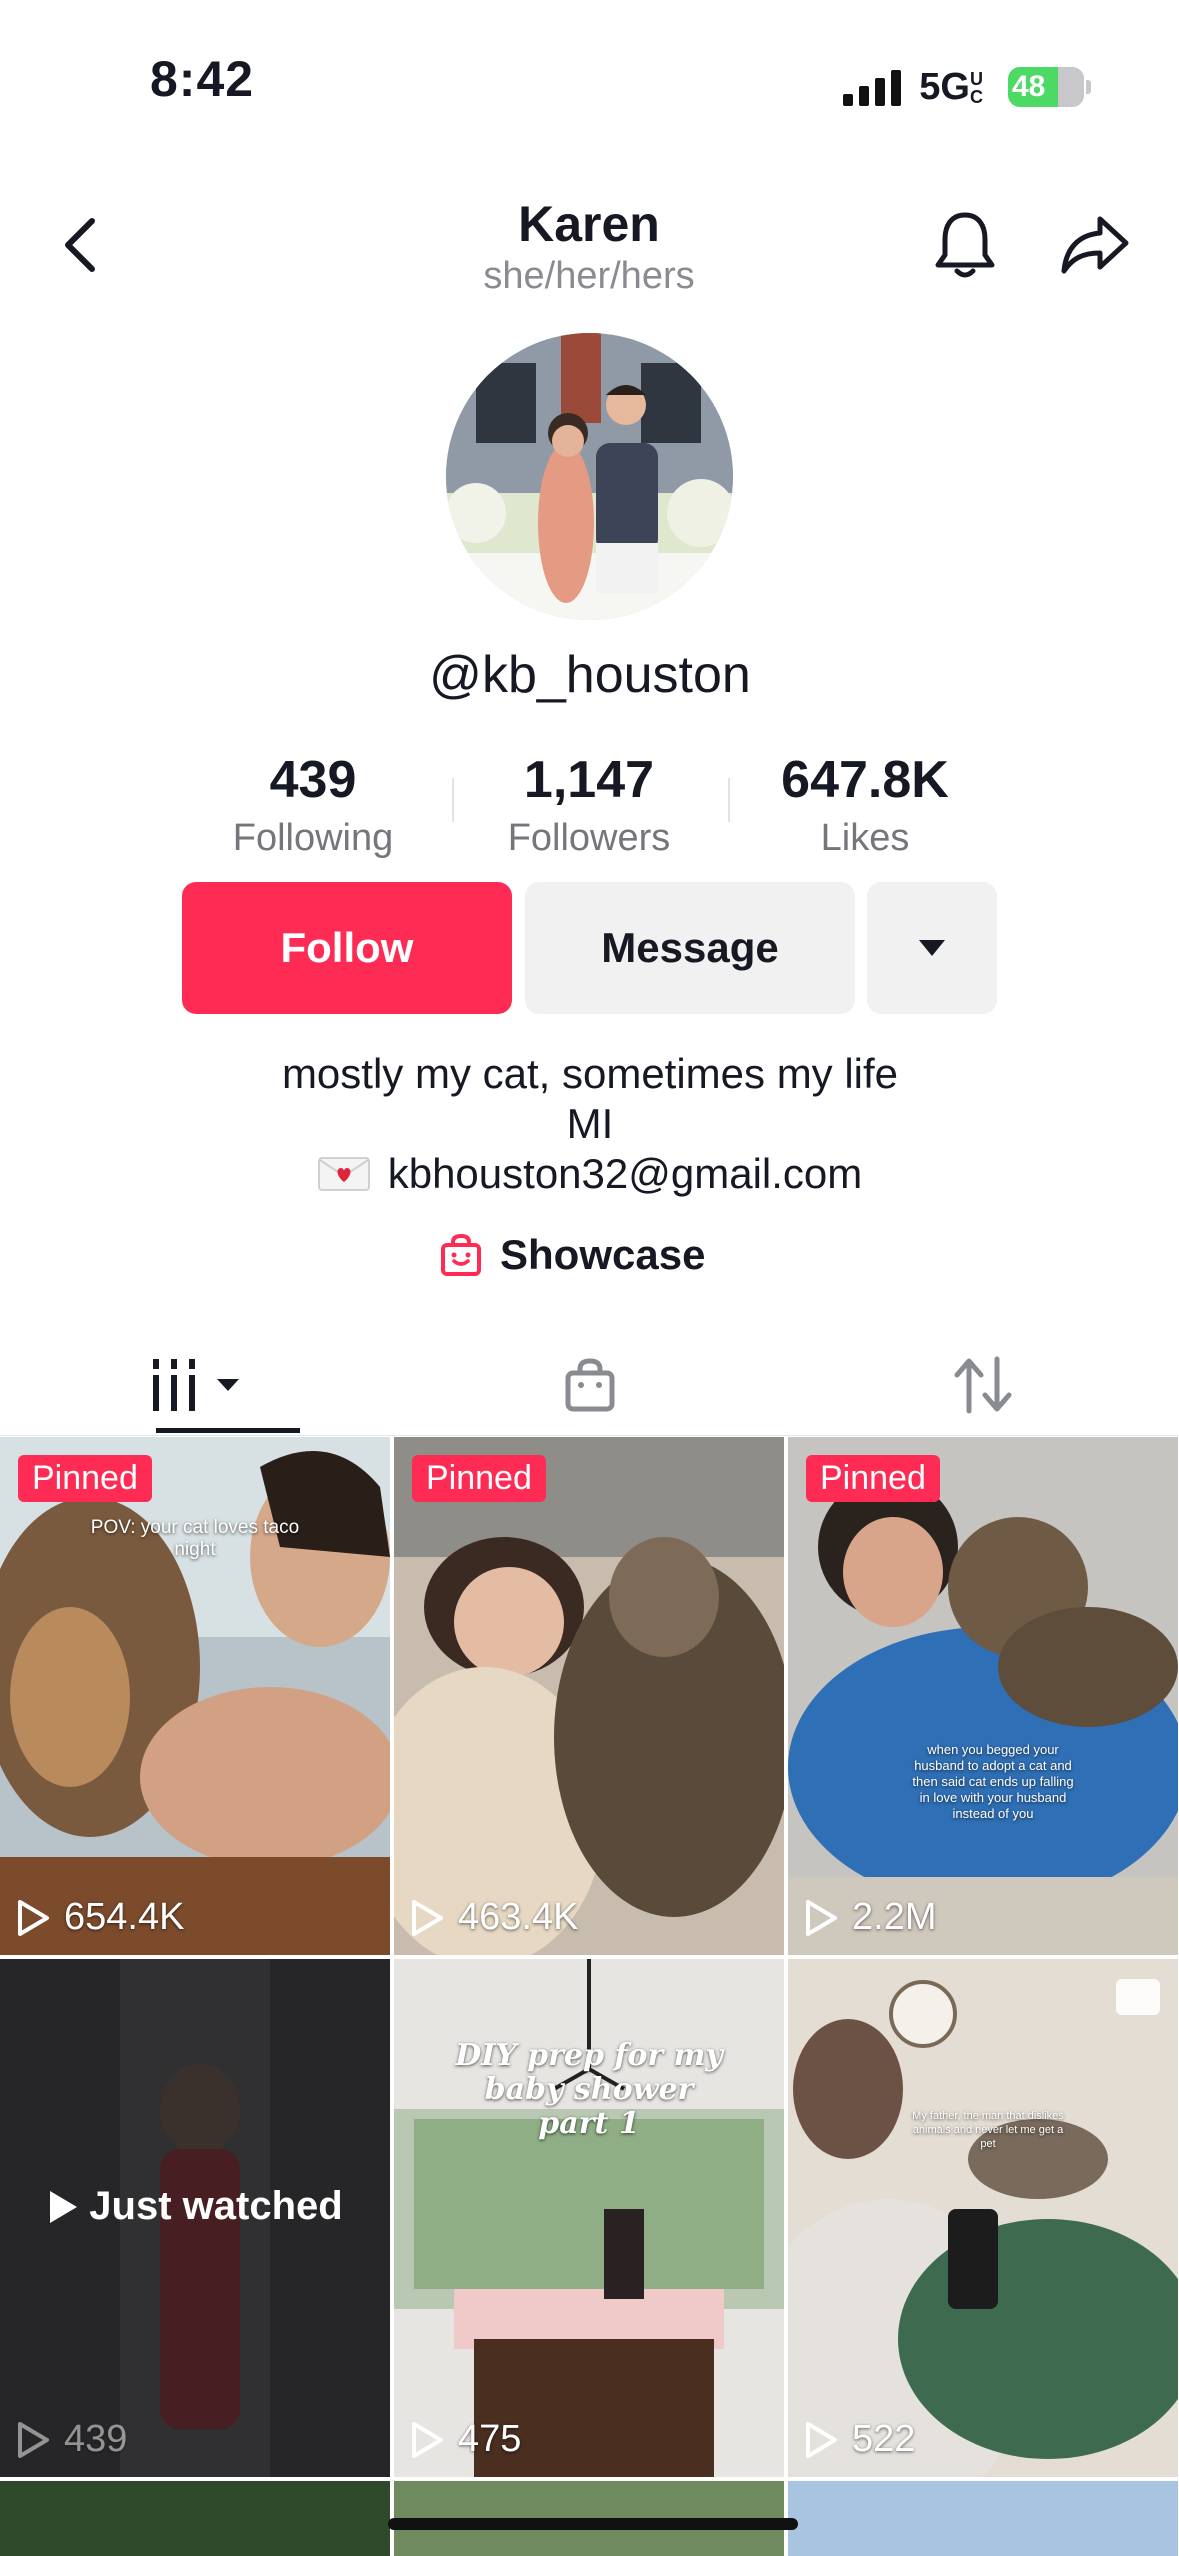 The height and width of the screenshot is (2556, 1179). I want to click on view-count-value: 2.2M, so click(894, 1917).